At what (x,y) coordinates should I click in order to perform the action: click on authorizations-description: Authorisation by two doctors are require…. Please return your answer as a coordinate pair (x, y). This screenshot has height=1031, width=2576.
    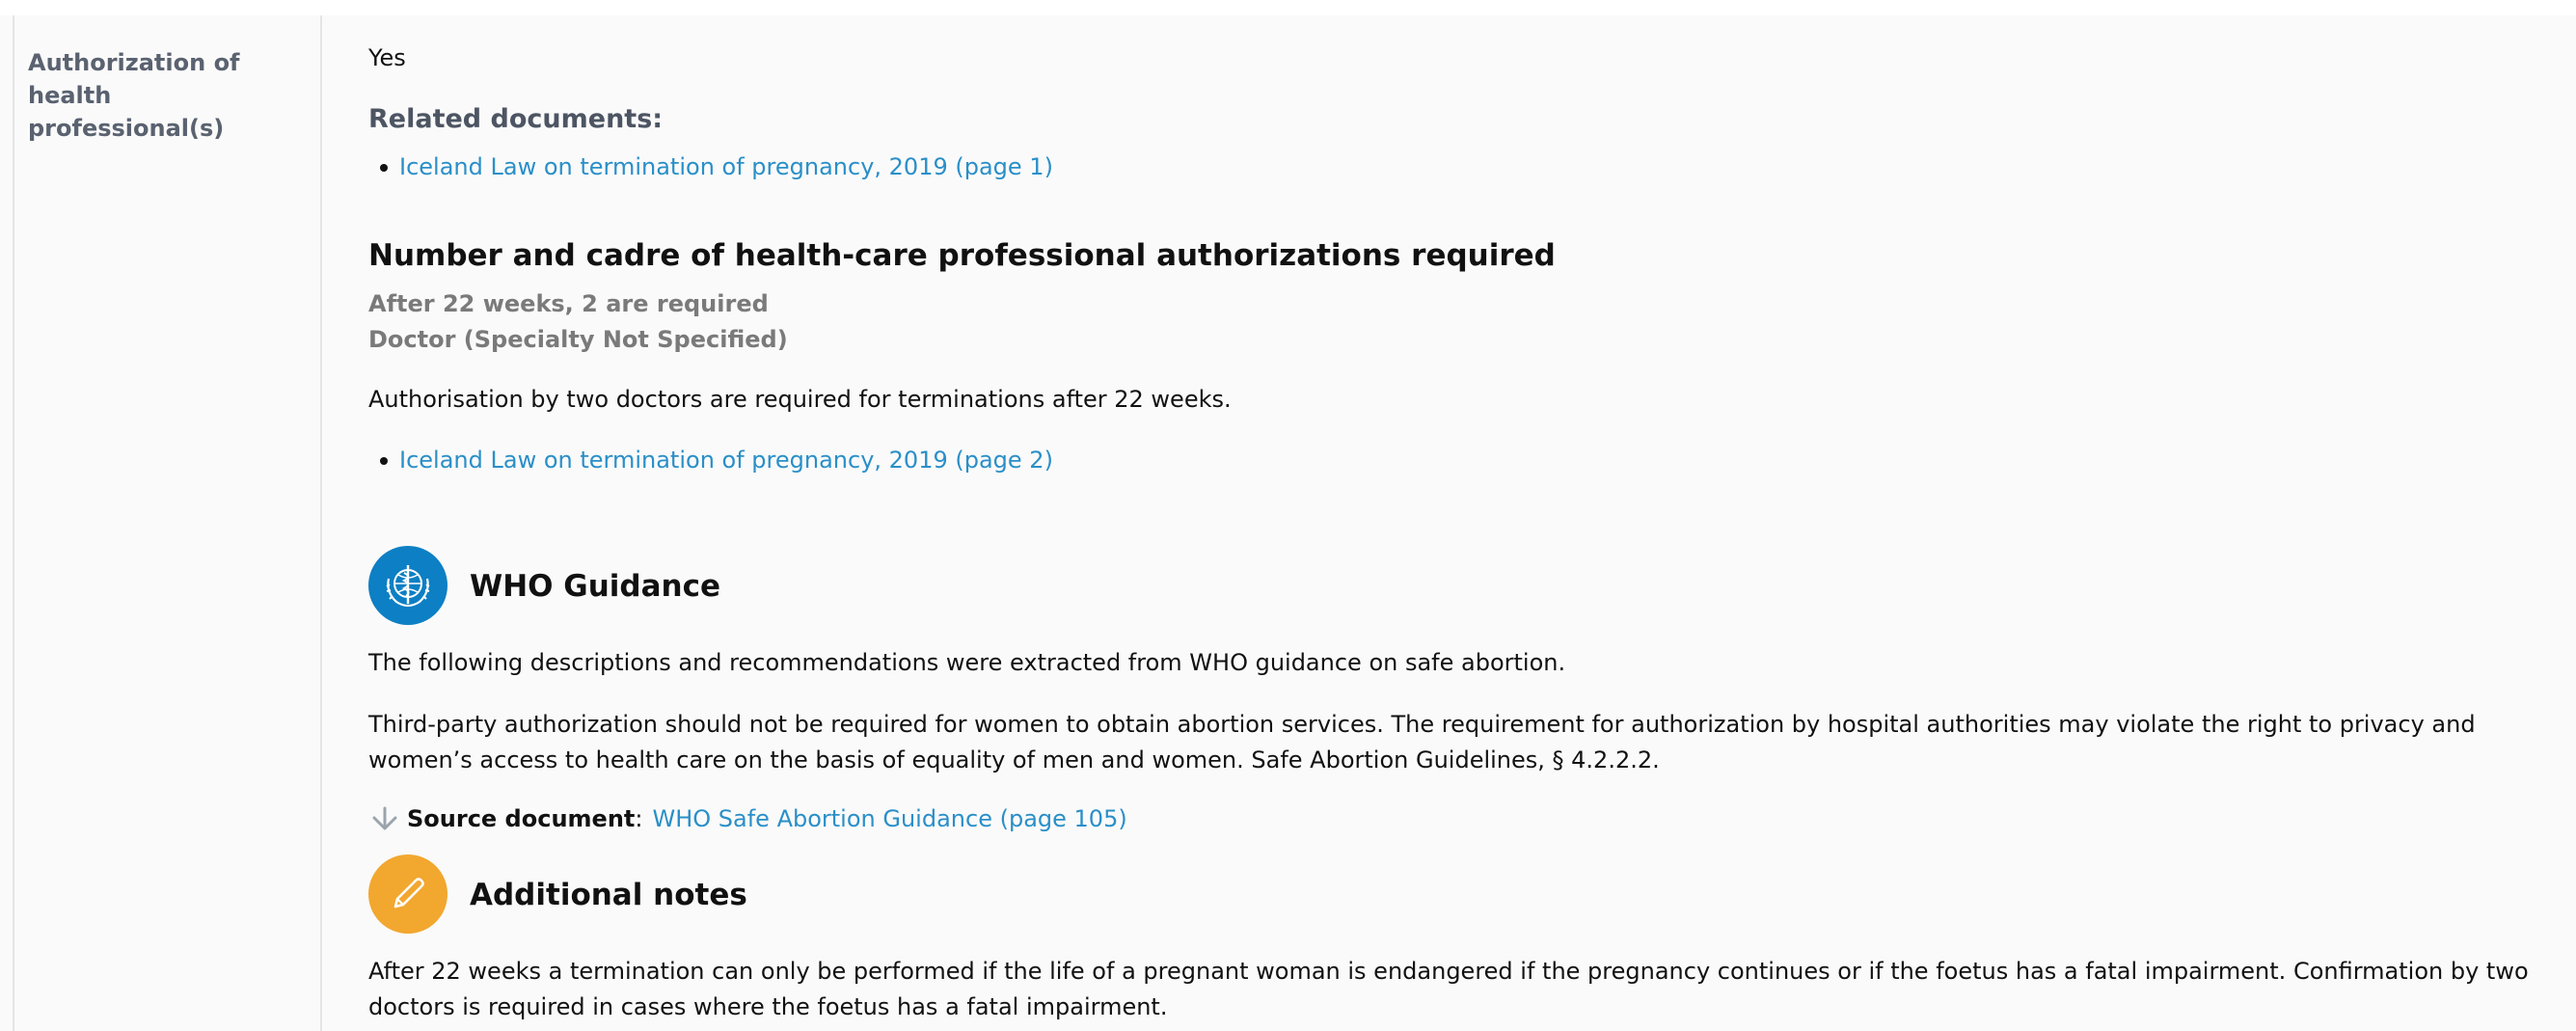
    Looking at the image, I should click on (800, 399).